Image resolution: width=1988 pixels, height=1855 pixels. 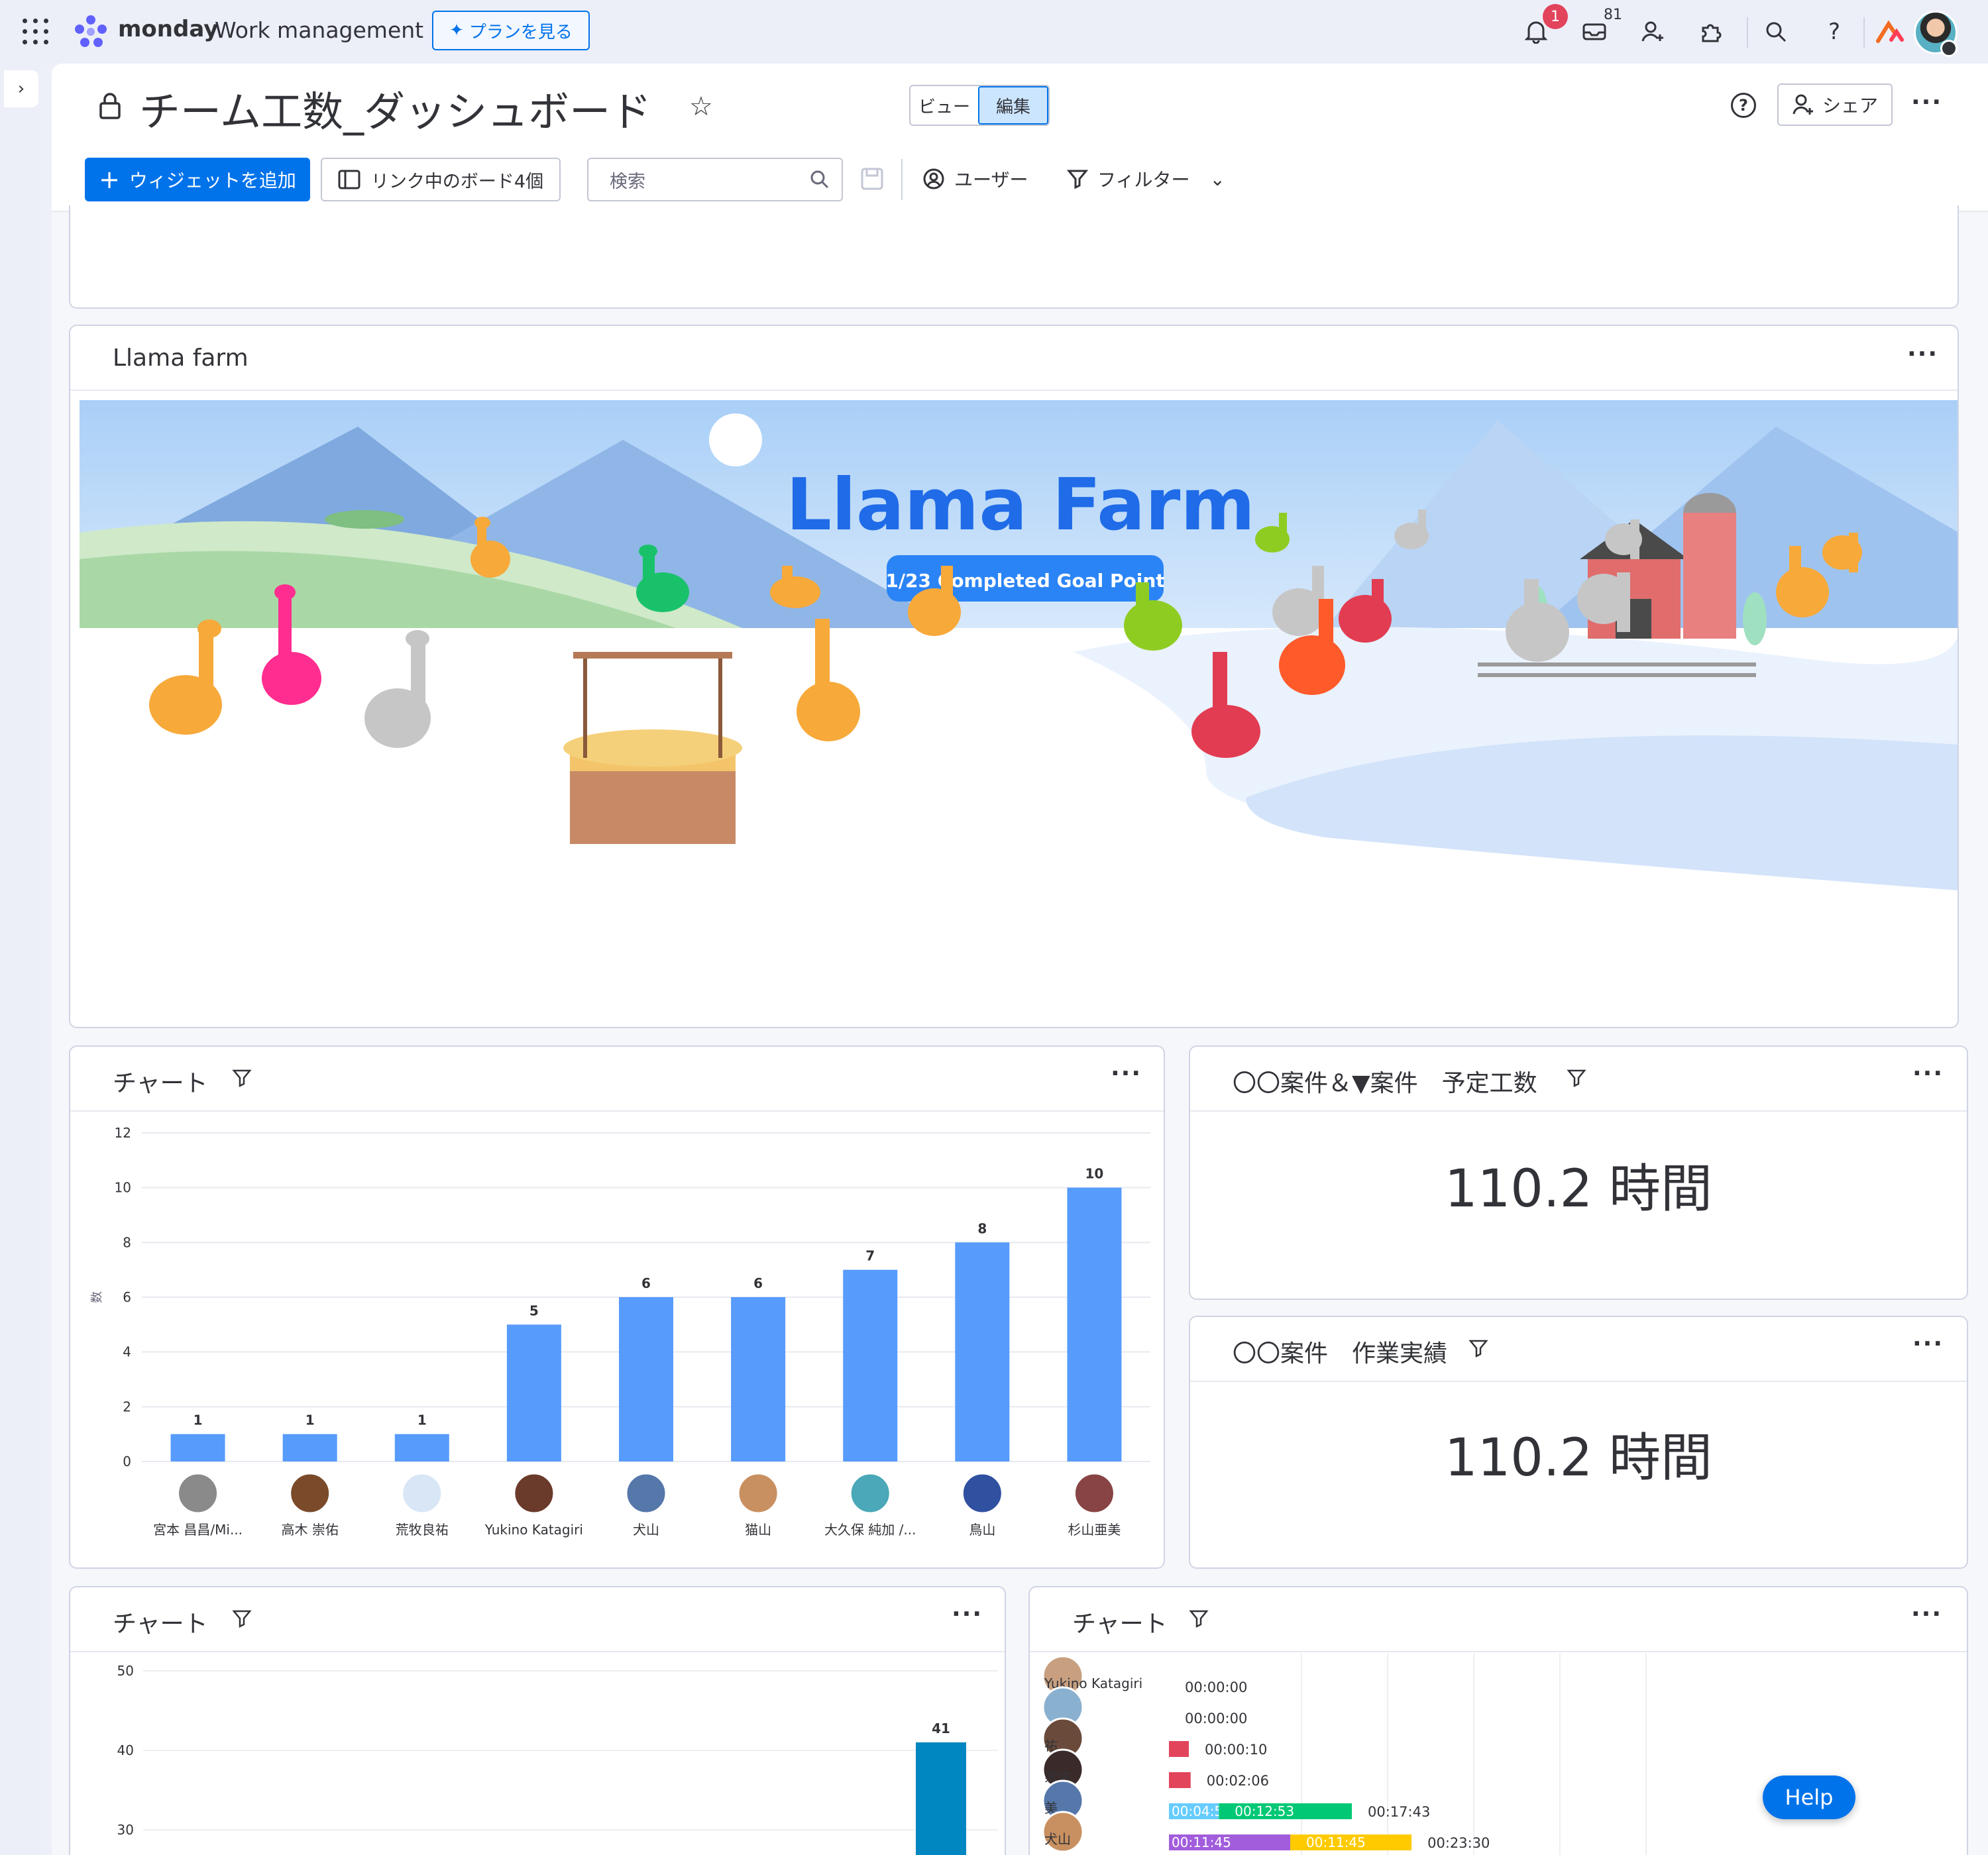 What do you see at coordinates (1926, 1615) in the screenshot?
I see `chart3-more-icon: ···` at bounding box center [1926, 1615].